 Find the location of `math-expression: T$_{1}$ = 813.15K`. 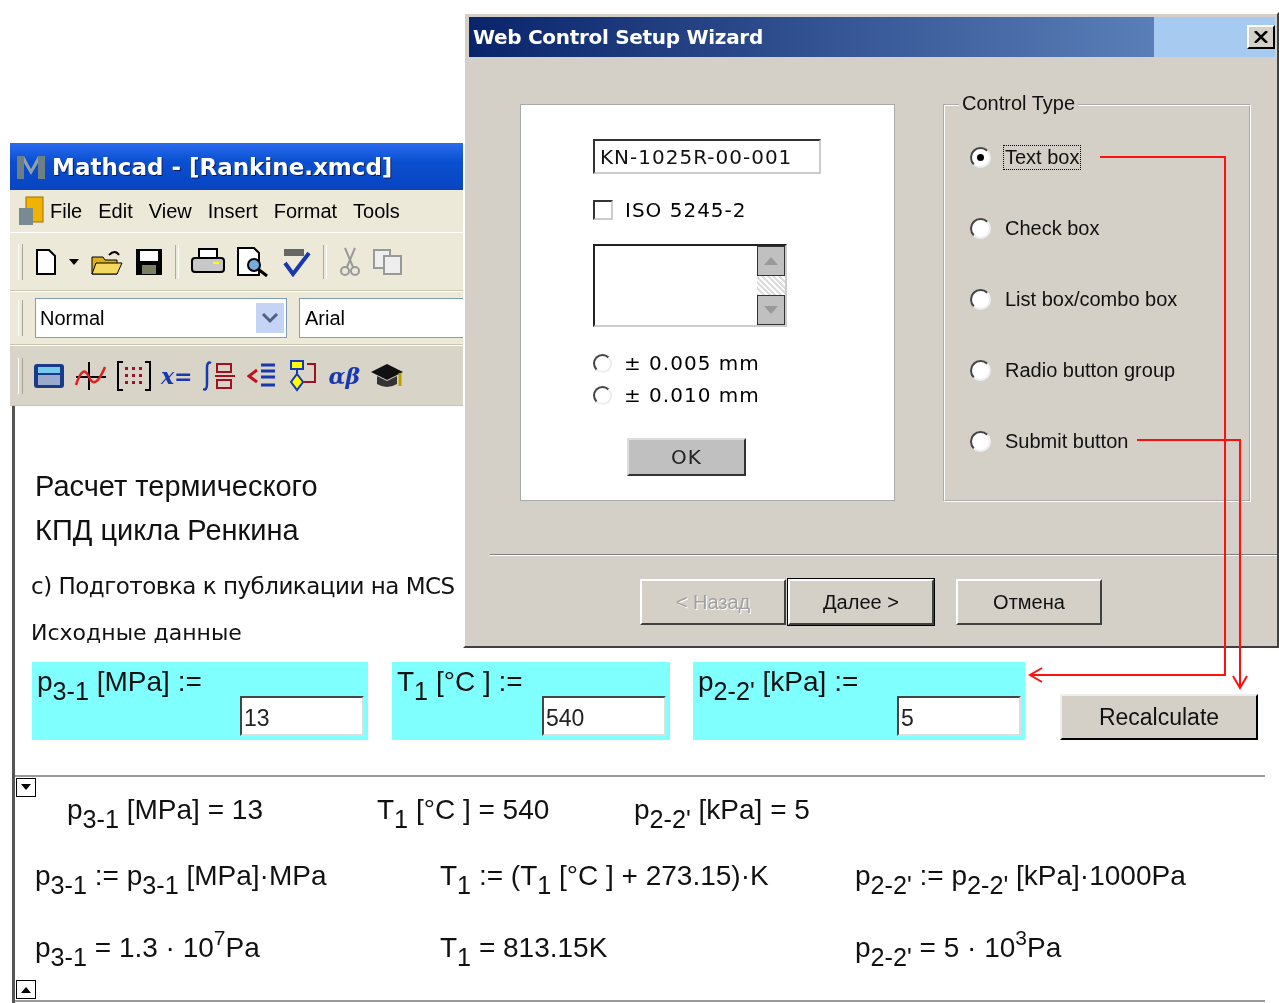

math-expression: T$_{1}$ = 813.15K is located at coordinates (524, 948).